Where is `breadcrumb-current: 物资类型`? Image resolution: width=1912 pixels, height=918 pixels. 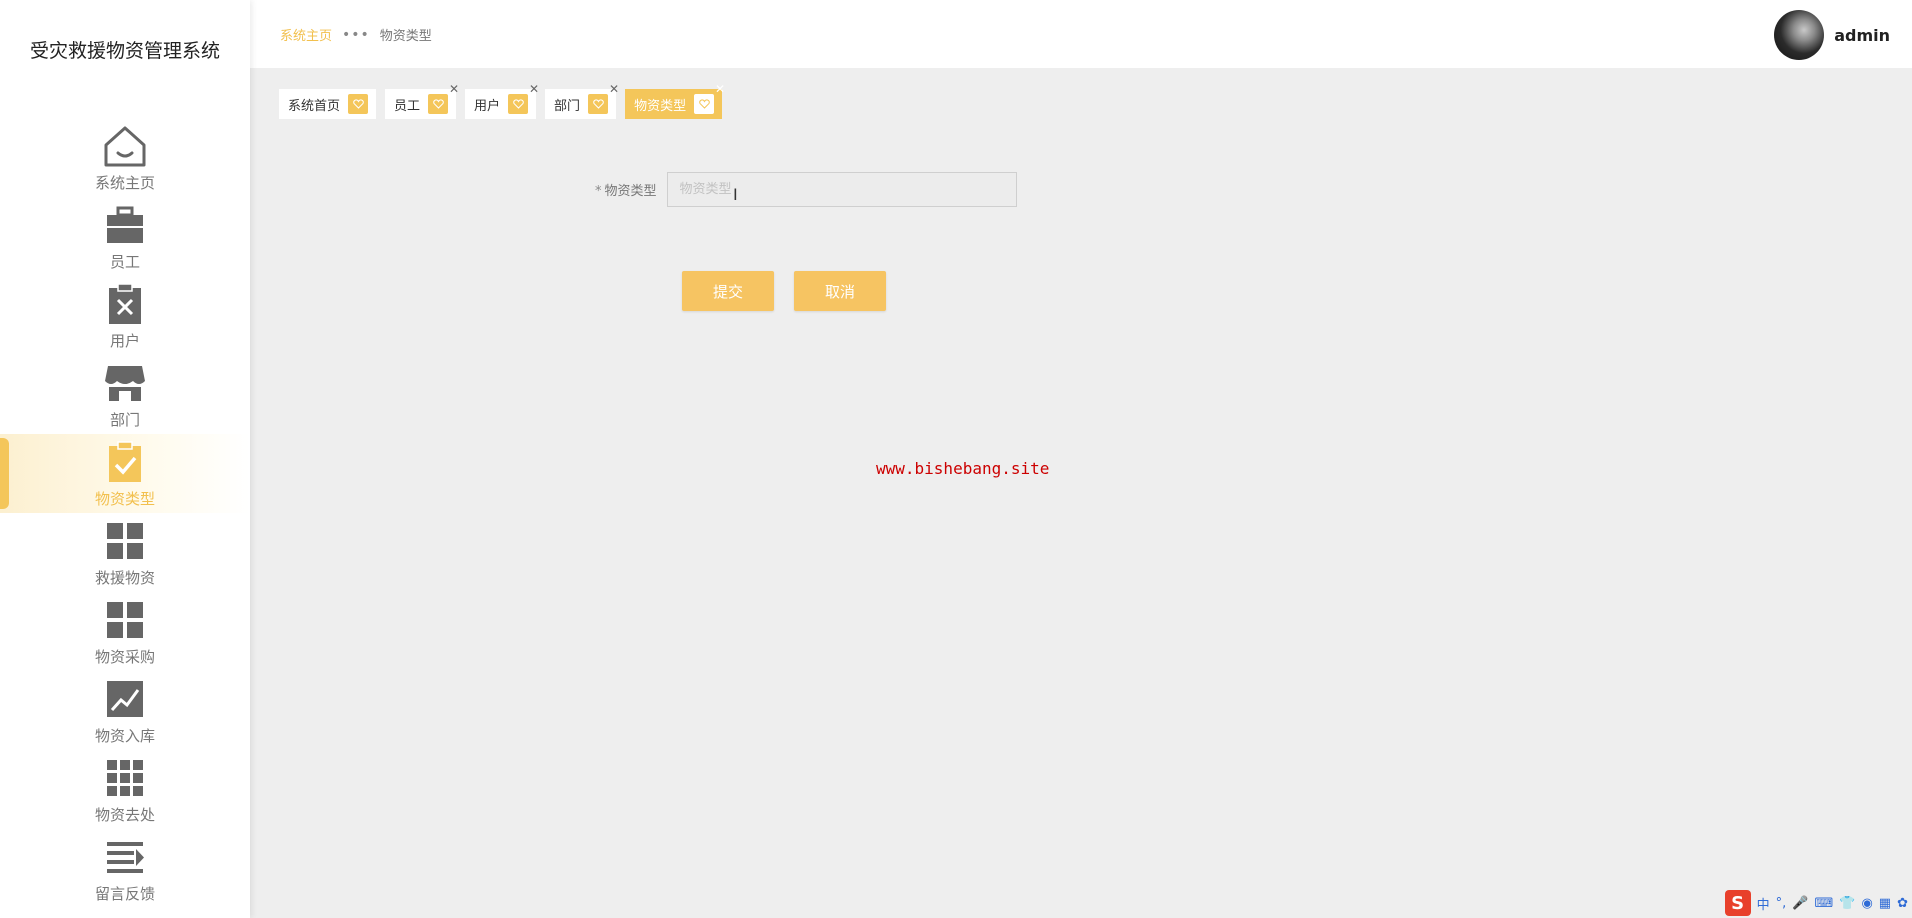
breadcrumb-current: 物资类型 is located at coordinates (405, 36).